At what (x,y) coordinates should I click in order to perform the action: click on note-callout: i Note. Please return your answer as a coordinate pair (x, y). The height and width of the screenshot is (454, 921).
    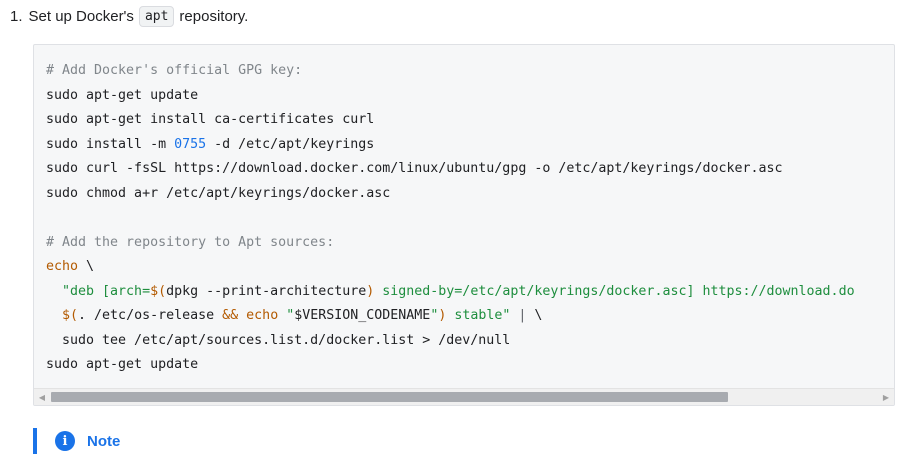
    Looking at the image, I should click on (76, 441).